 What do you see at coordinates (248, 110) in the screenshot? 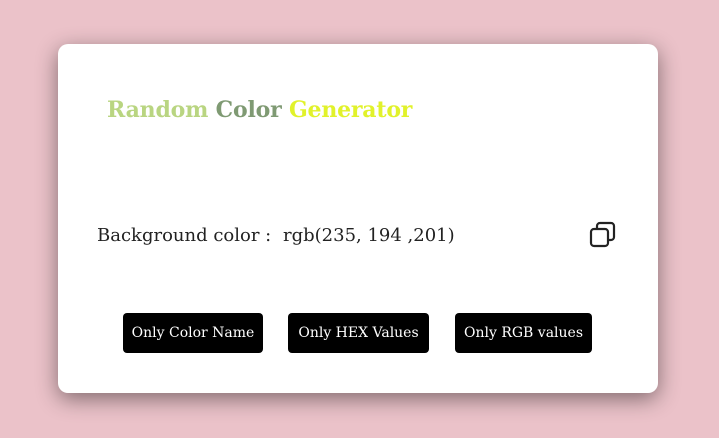
I see `title-word-color: Color` at bounding box center [248, 110].